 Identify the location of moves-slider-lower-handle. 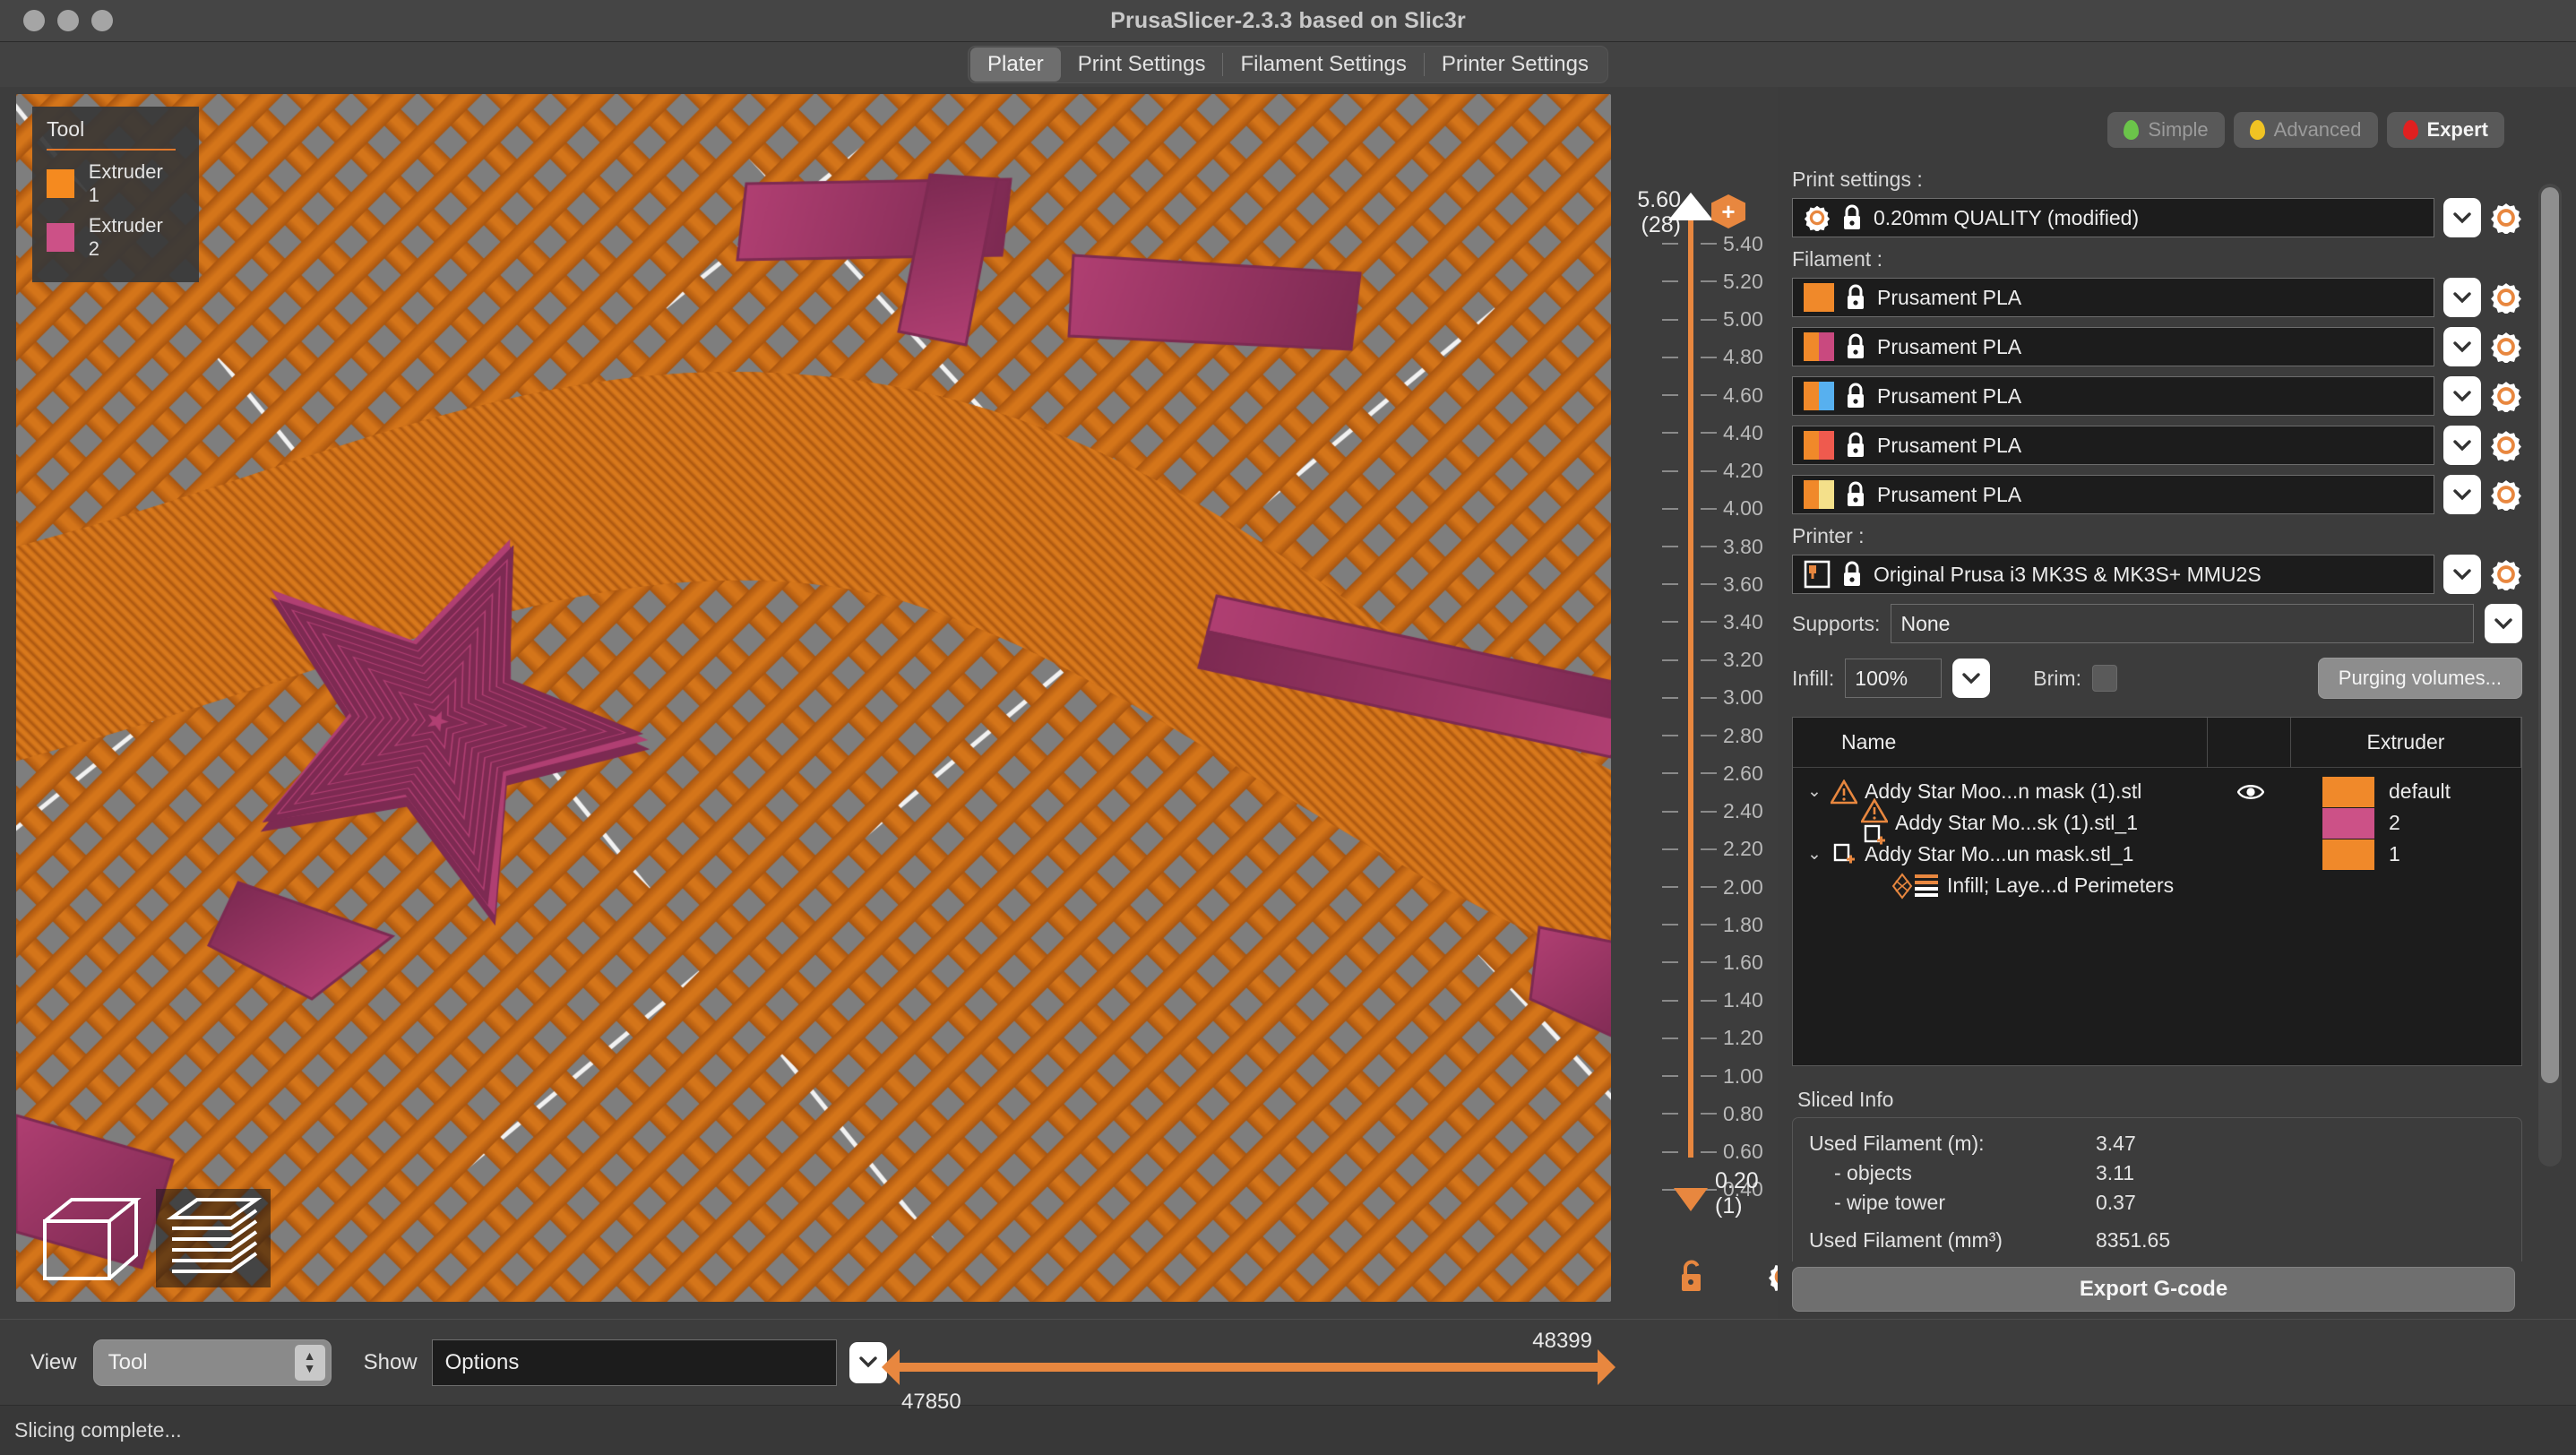
(891, 1367).